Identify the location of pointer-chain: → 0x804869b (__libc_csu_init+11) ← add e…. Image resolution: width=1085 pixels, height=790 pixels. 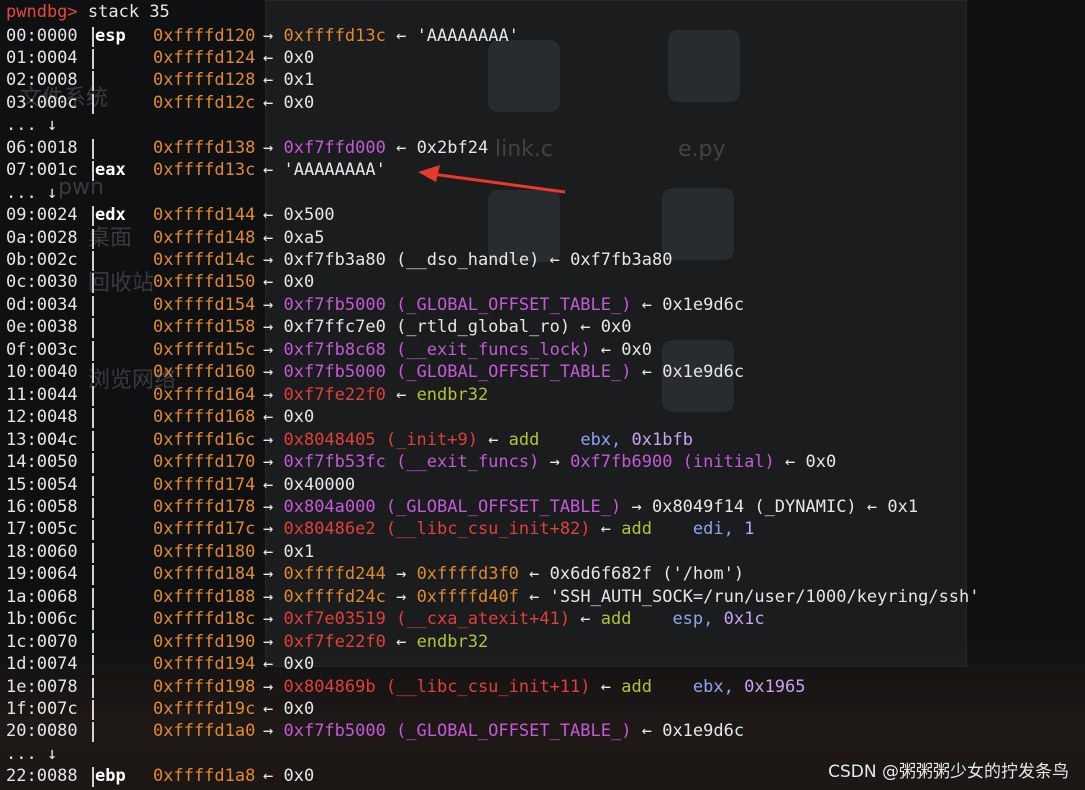
(534, 687).